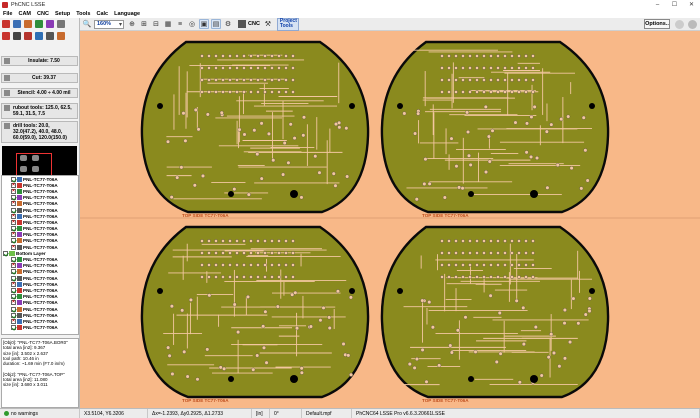 This screenshot has height=418, width=700. What do you see at coordinates (287, 24) in the screenshot?
I see `project-tools-button: Project Tools` at bounding box center [287, 24].